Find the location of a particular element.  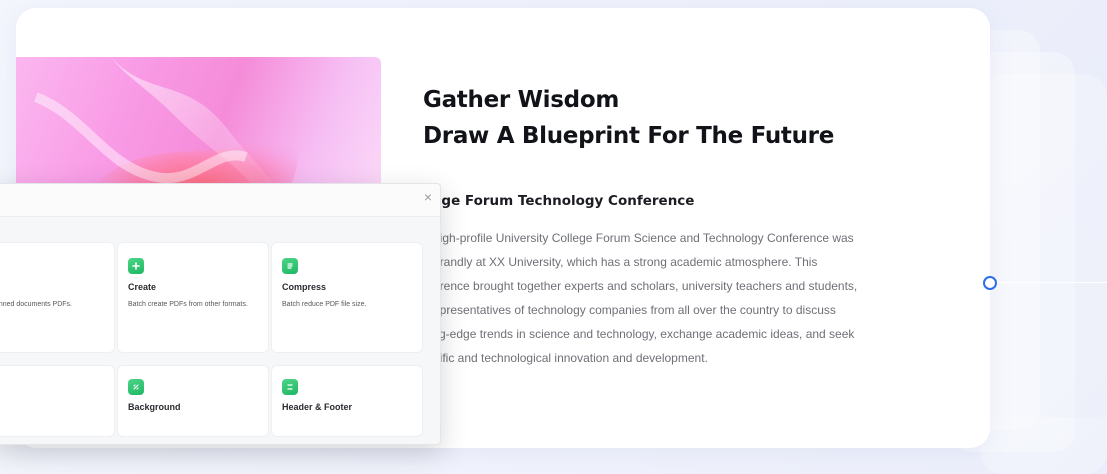

header-footer-icon is located at coordinates (290, 387).